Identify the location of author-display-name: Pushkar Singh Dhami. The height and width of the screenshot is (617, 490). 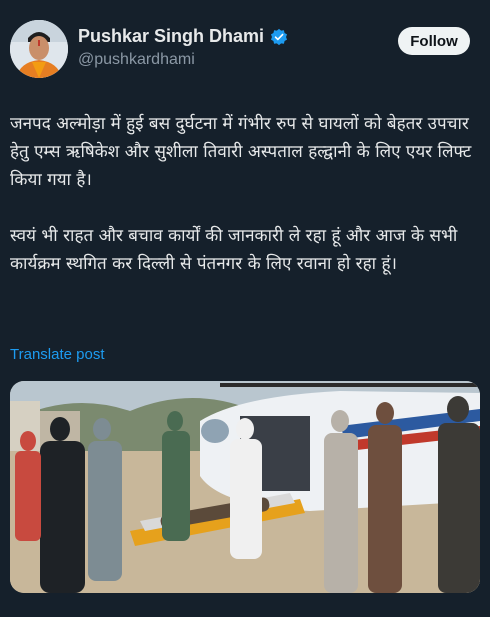
(183, 36).